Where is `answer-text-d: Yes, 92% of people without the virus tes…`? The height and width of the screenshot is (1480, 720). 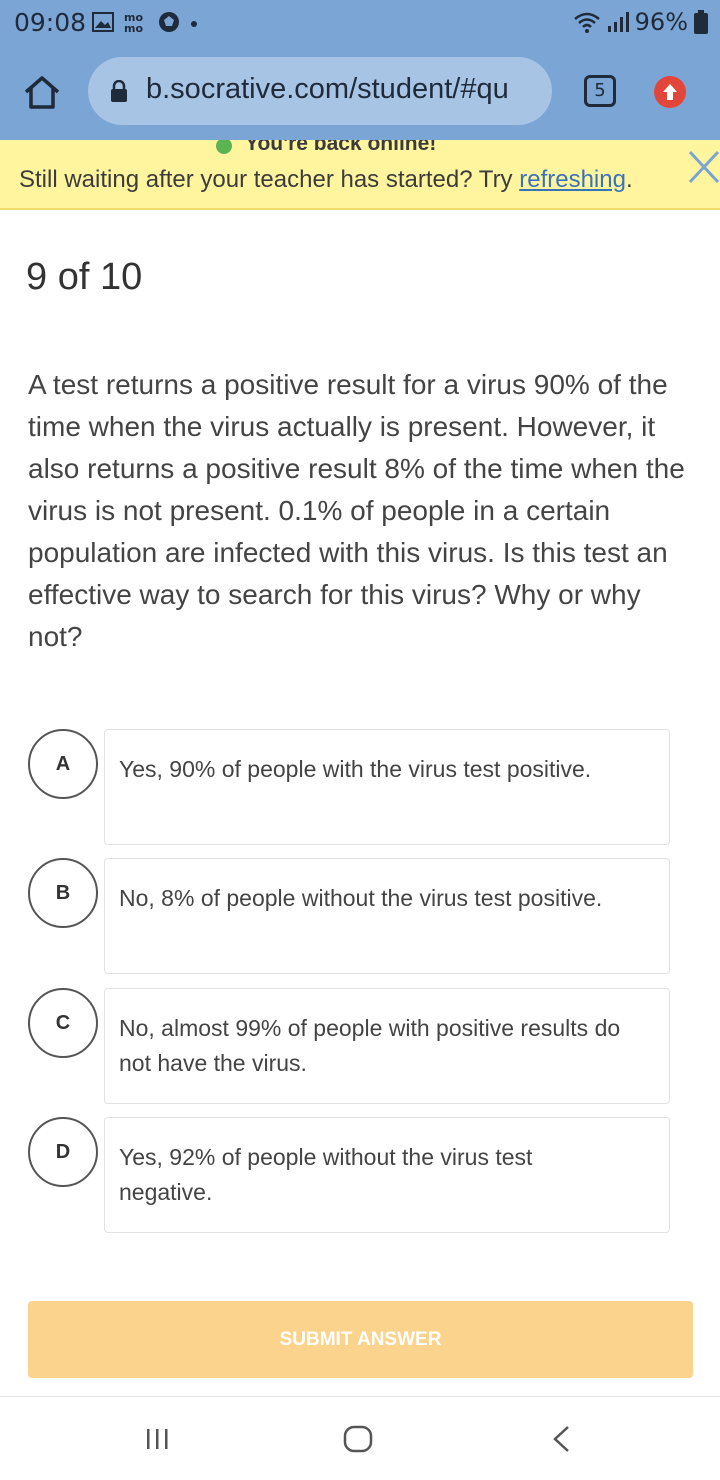 answer-text-d: Yes, 92% of people without the virus tes… is located at coordinates (387, 1175).